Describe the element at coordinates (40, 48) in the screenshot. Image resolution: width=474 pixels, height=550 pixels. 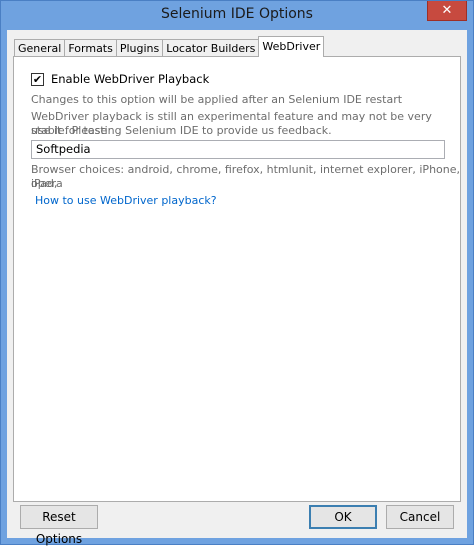
I see `tab-general: General` at that location.